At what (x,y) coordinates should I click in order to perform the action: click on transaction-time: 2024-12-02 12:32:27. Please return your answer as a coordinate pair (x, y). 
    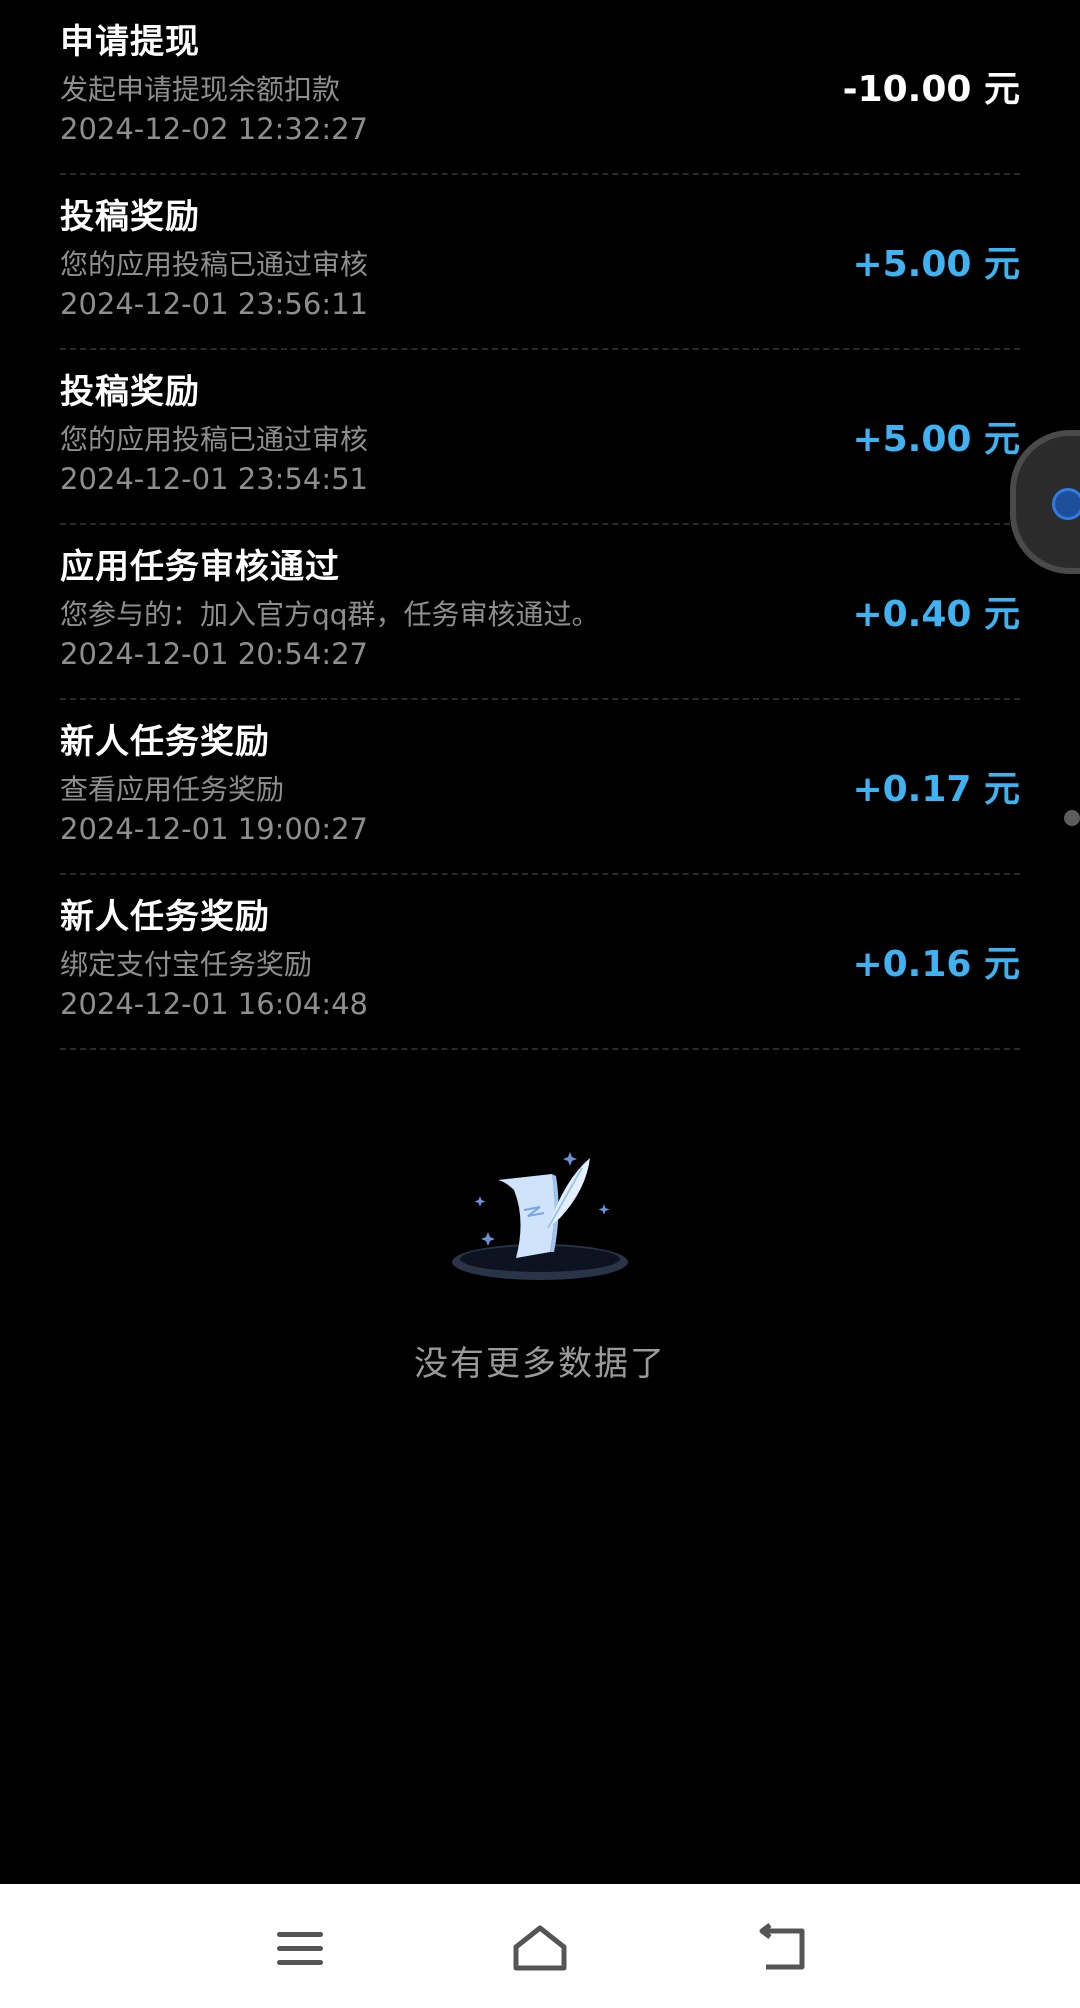
    Looking at the image, I should click on (214, 129).